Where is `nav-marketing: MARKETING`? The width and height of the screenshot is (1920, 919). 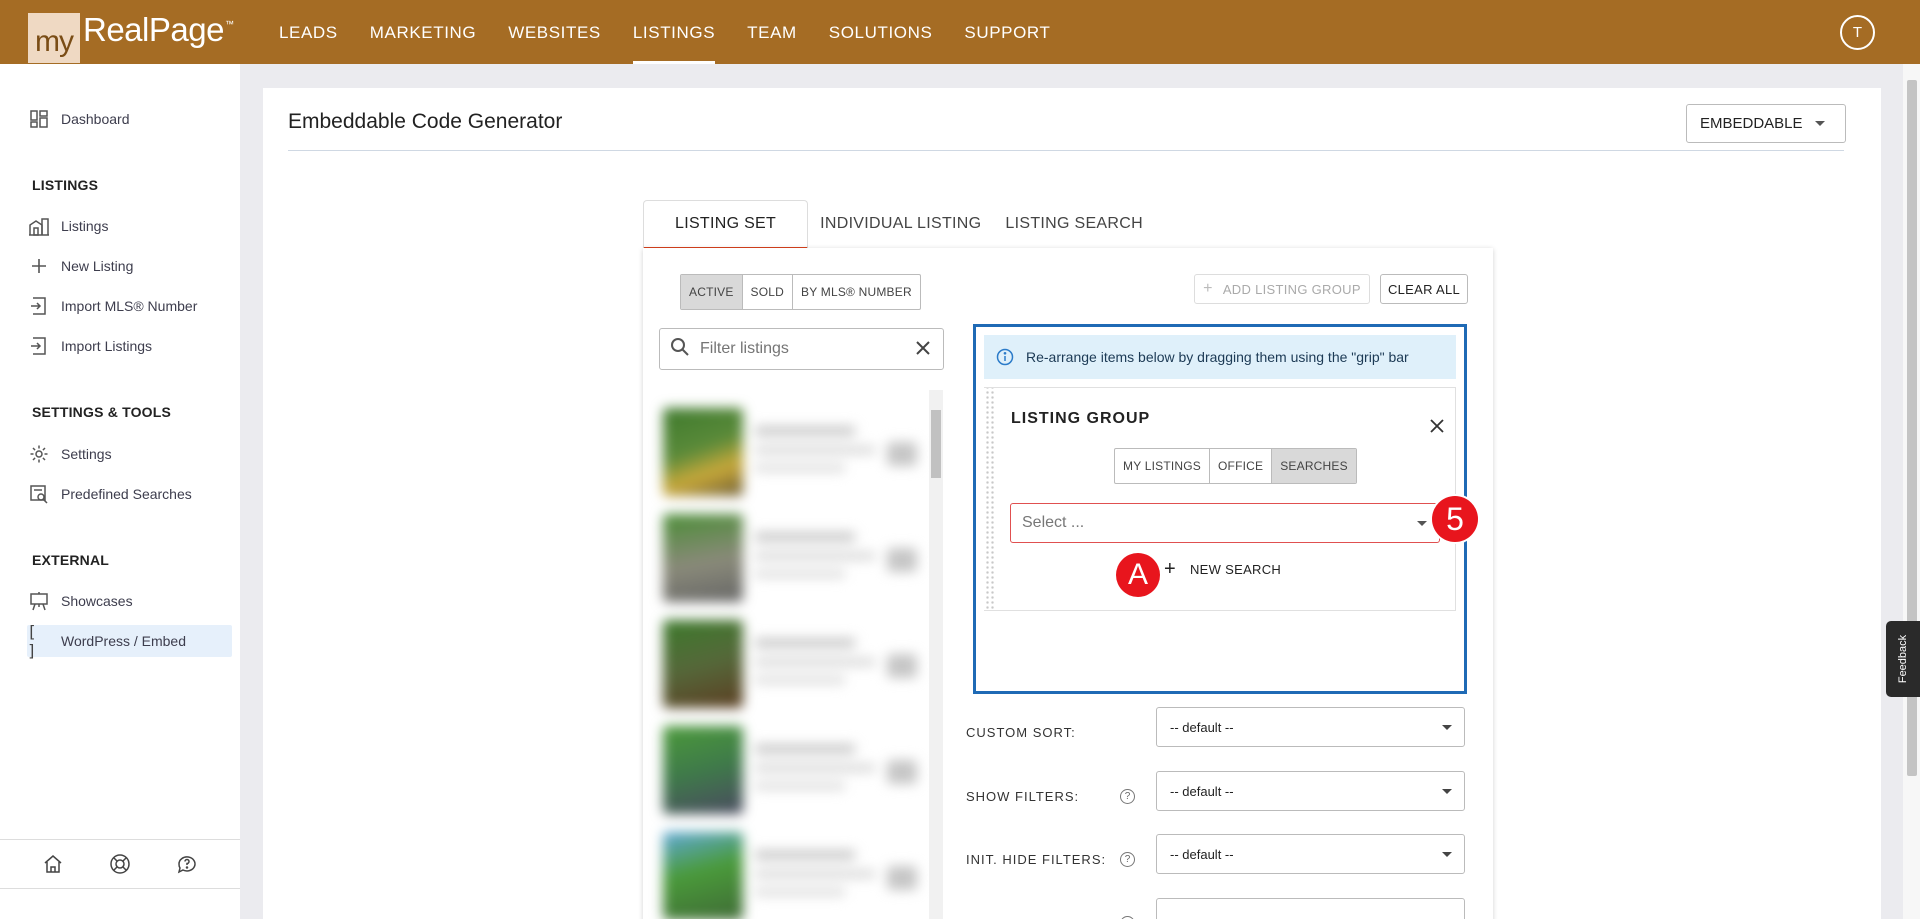
nav-marketing: MARKETING is located at coordinates (423, 32).